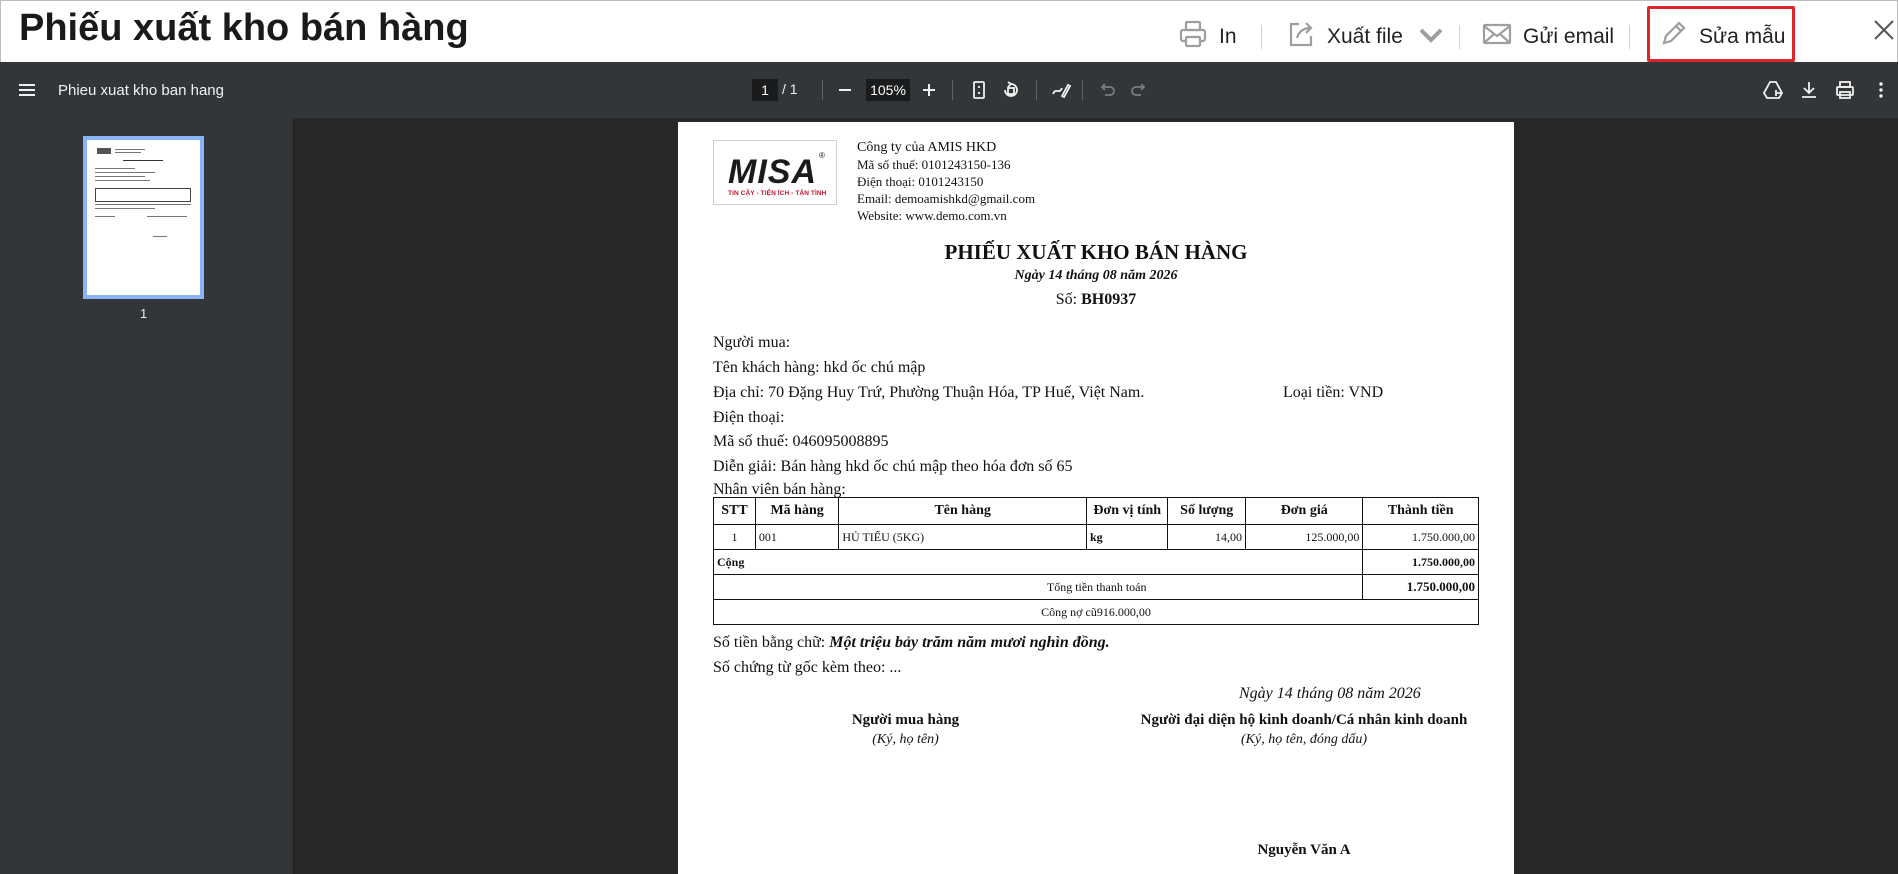  What do you see at coordinates (777, 193) in the screenshot?
I see `logo-tagline: TIN CẬY - TIỆN ÍCH - TẬN TÌNH` at bounding box center [777, 193].